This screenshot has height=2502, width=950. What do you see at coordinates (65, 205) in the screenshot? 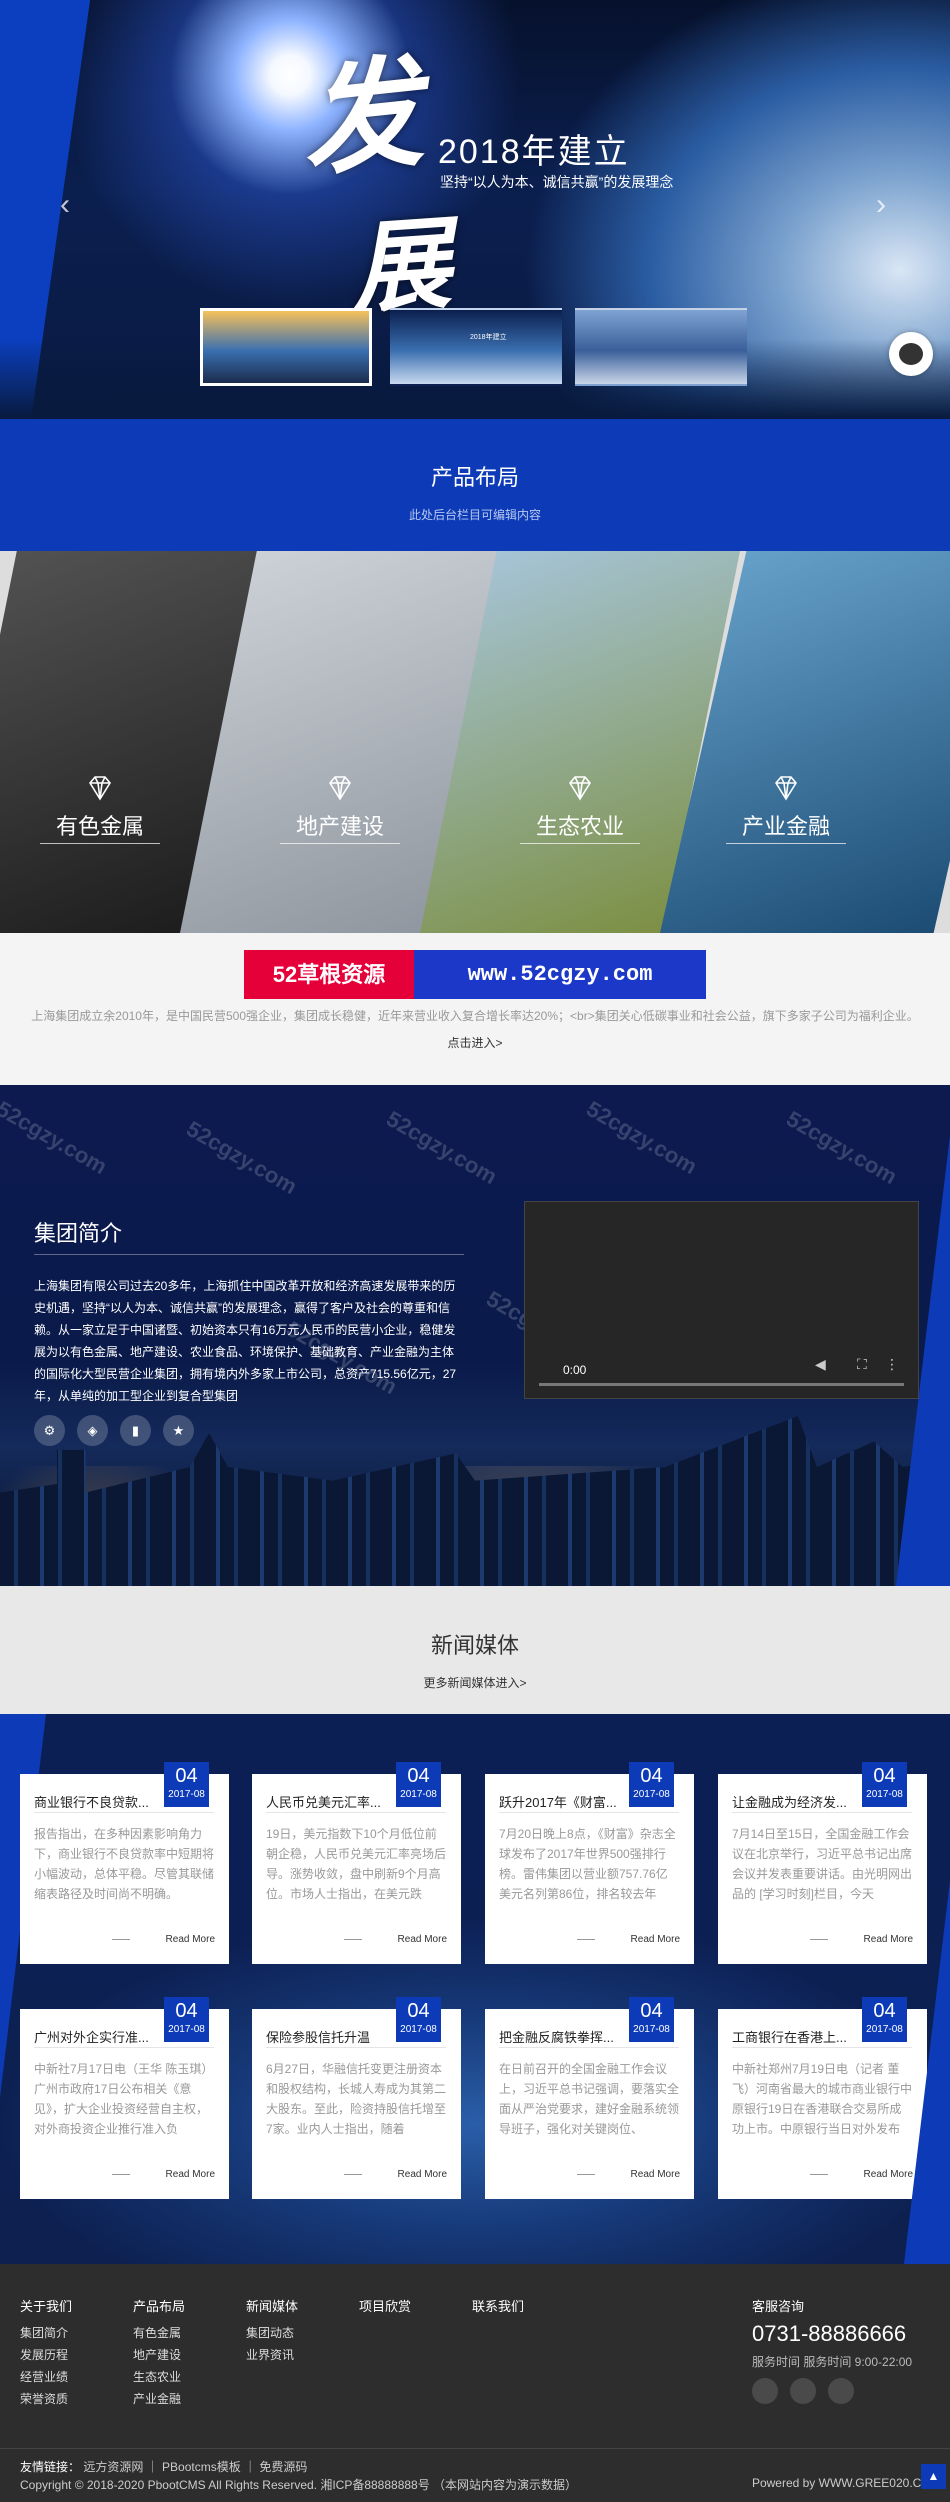
I see `prev-arrow-icon: ‹` at bounding box center [65, 205].